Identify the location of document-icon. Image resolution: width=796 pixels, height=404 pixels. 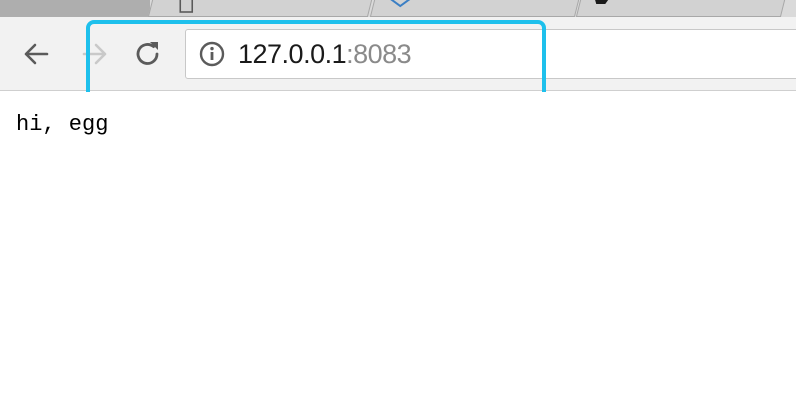
(186, 8).